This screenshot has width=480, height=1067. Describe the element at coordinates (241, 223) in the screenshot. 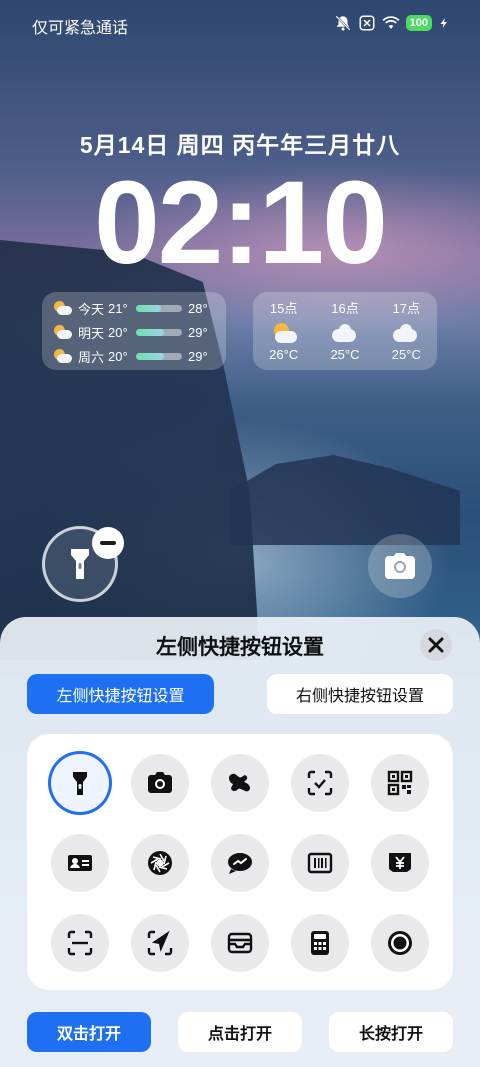

I see `lockscreen-clock: 02:10` at that location.